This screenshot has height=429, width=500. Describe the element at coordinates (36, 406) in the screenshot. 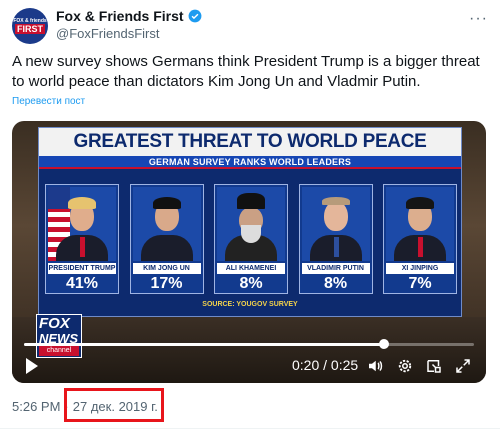

I see `timestamp-time: 5:26 PM` at that location.